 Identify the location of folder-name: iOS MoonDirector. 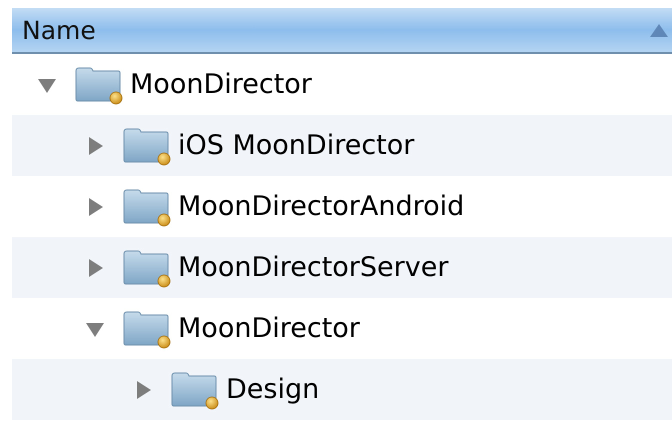
(296, 145).